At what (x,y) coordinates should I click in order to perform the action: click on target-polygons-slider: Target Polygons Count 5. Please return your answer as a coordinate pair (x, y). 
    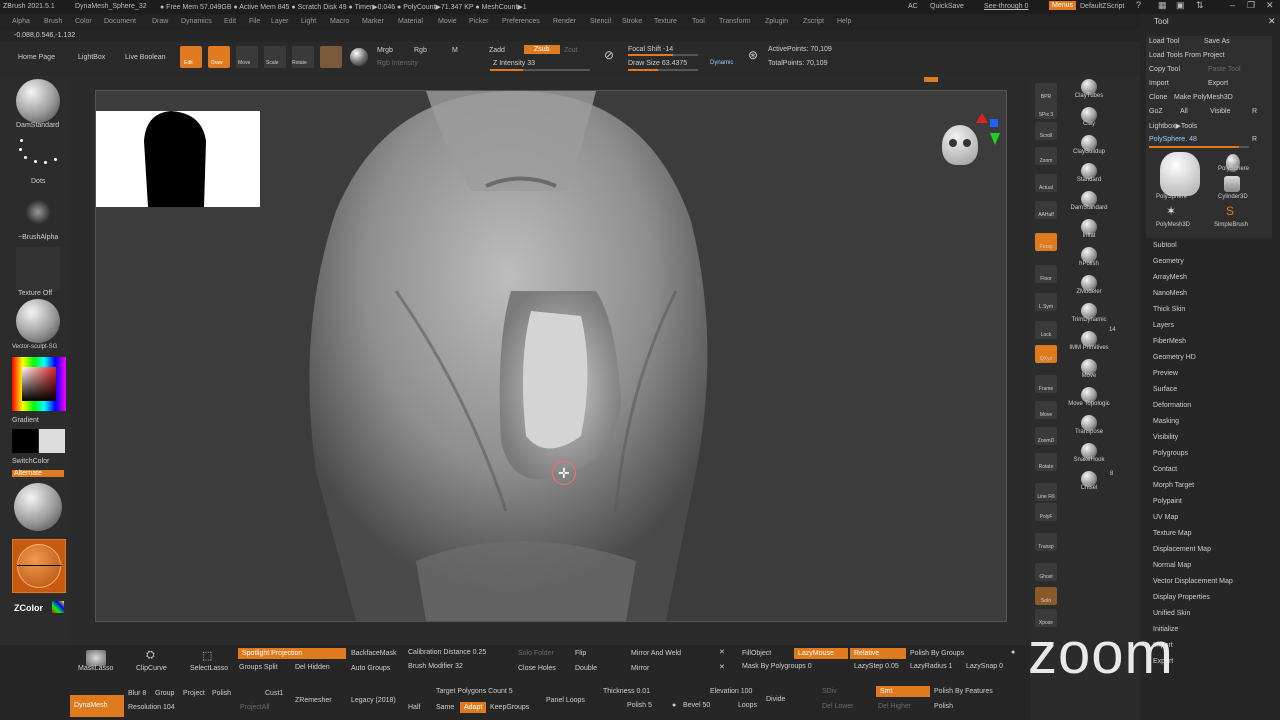
    Looking at the image, I should click on (474, 691).